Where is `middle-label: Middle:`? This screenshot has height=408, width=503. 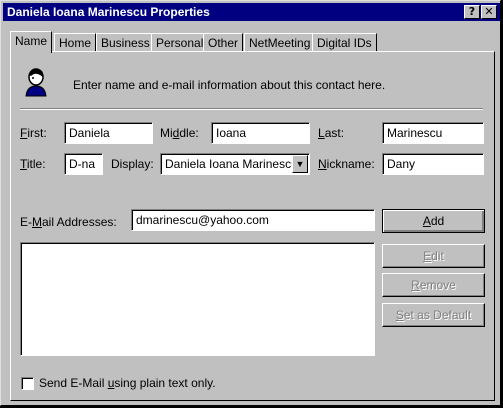 middle-label: Middle: is located at coordinates (179, 133).